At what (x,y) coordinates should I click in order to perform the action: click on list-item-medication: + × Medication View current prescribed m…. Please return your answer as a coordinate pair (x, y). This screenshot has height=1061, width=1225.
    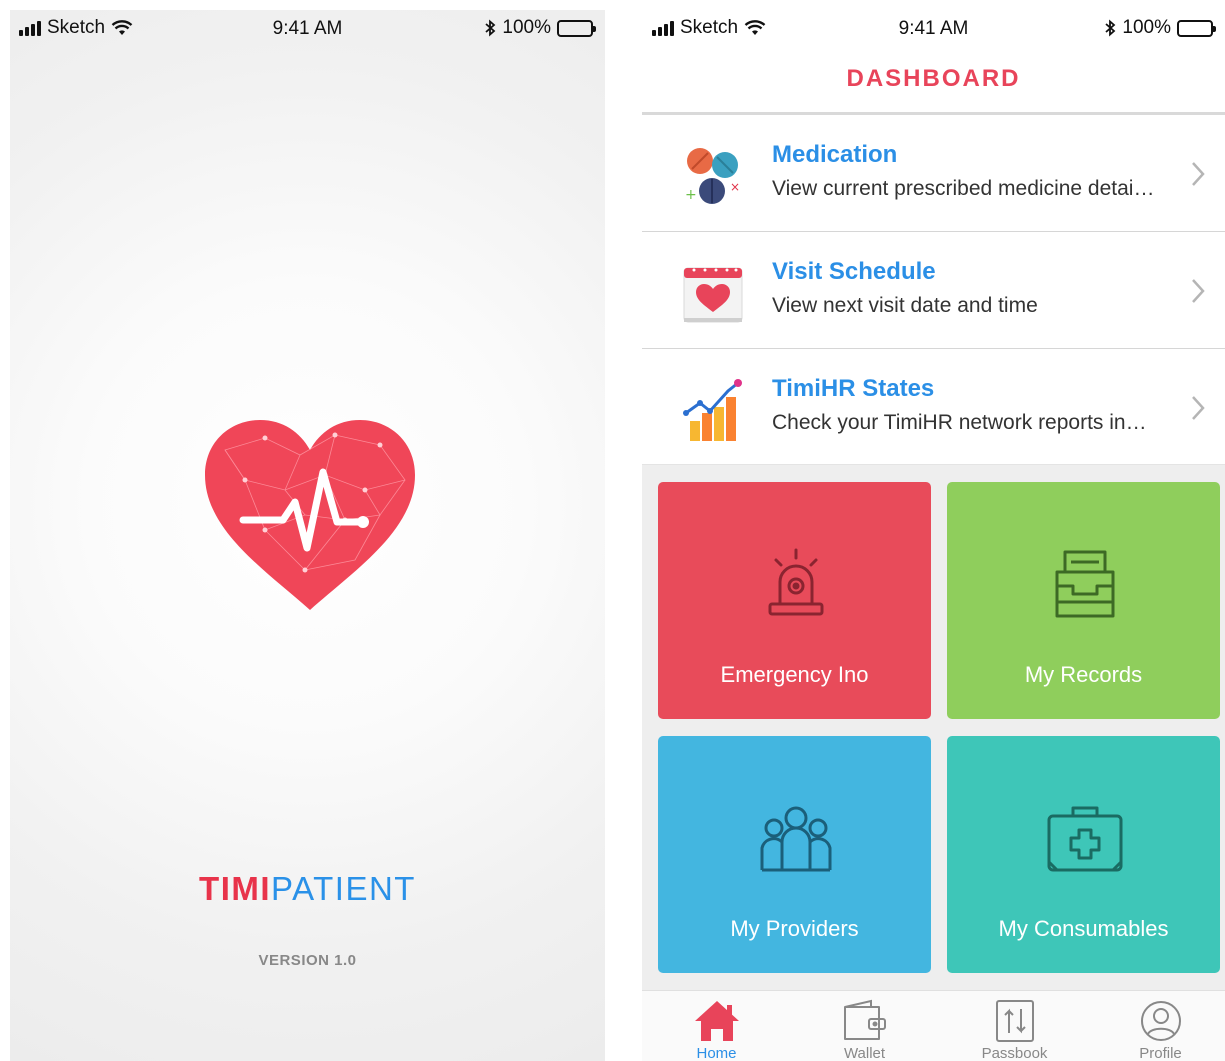
    Looking at the image, I should click on (933, 173).